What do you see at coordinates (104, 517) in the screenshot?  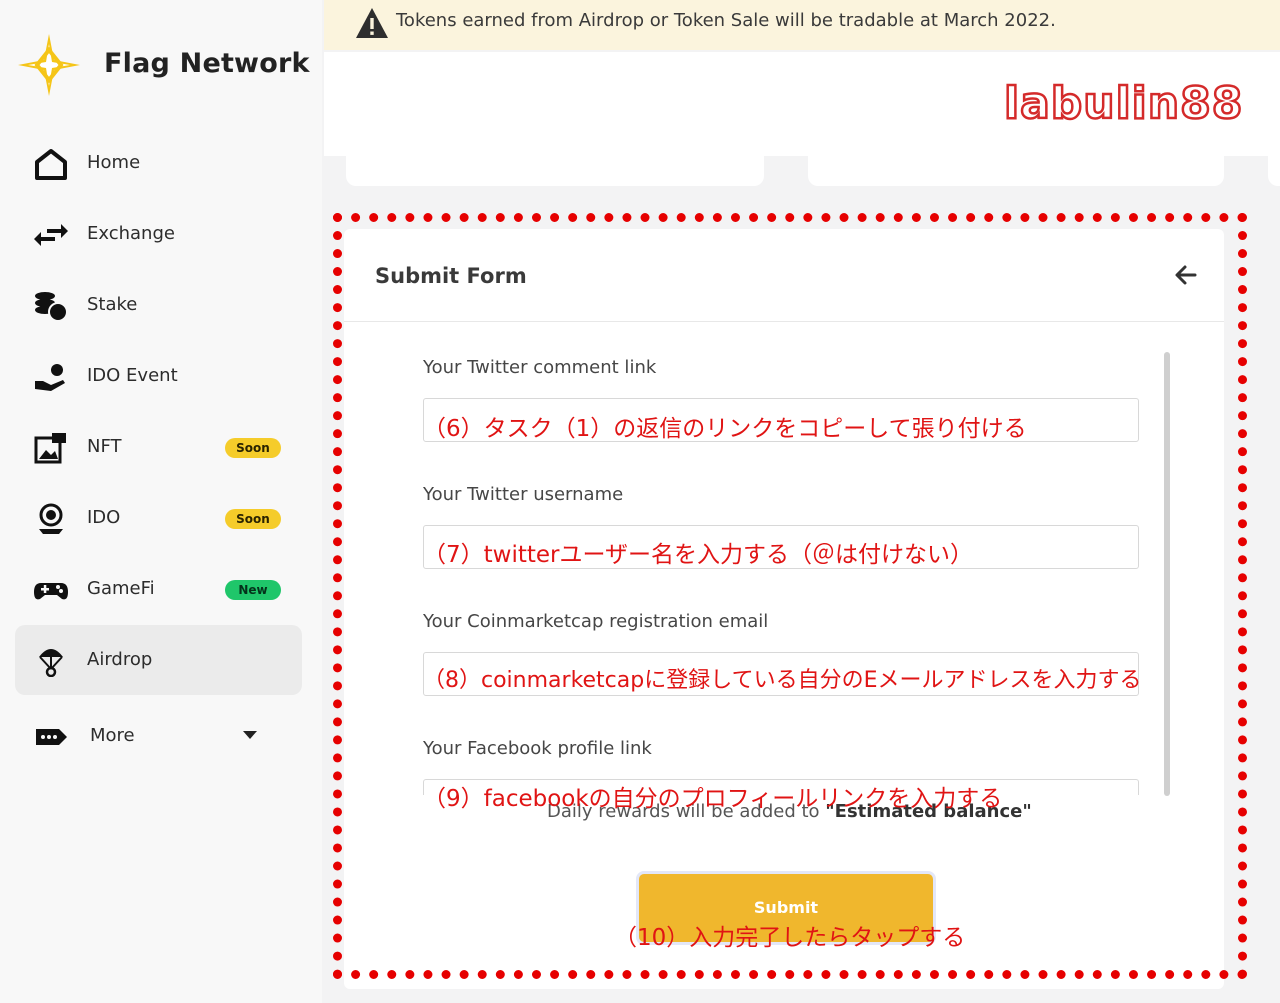 I see `sidebar-item-label: IDO` at bounding box center [104, 517].